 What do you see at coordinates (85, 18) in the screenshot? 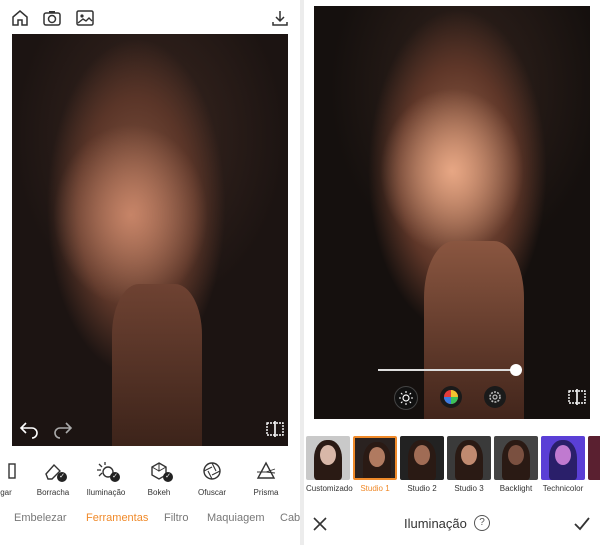
I see `gallery-icon` at bounding box center [85, 18].